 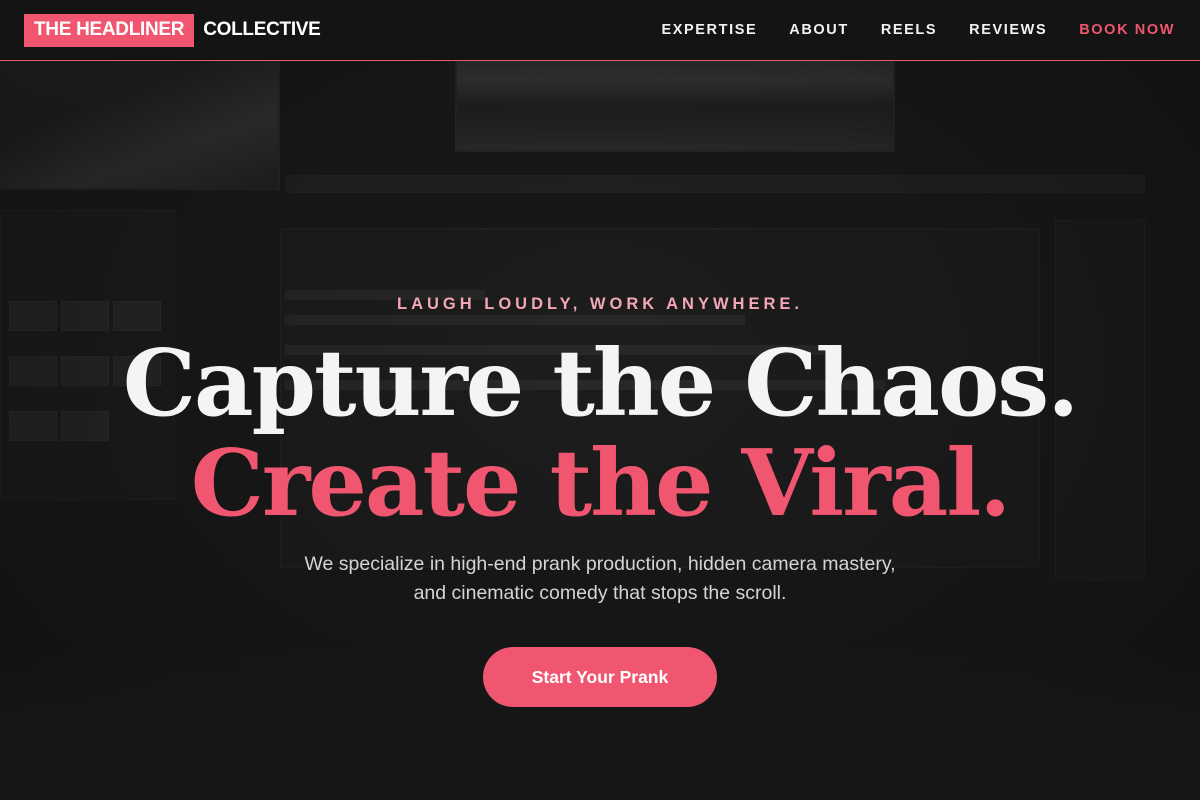 I want to click on hero-eyebrow: LAUGH LOUDLY, WORK ANYWHERE., so click(x=600, y=304).